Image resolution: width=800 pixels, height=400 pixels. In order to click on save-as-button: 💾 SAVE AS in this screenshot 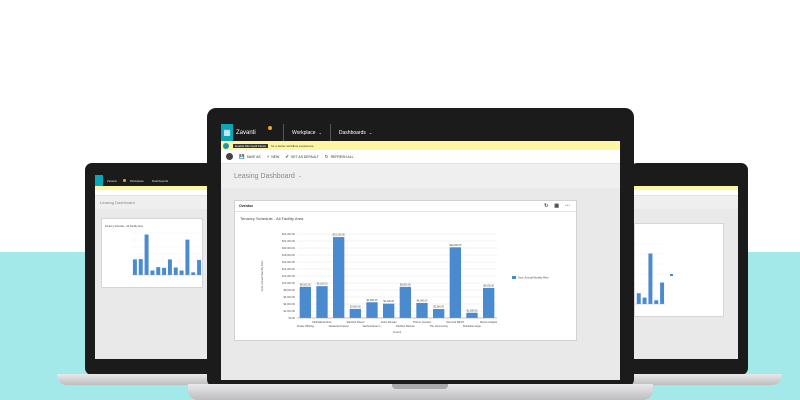, I will do `click(250, 157)`.